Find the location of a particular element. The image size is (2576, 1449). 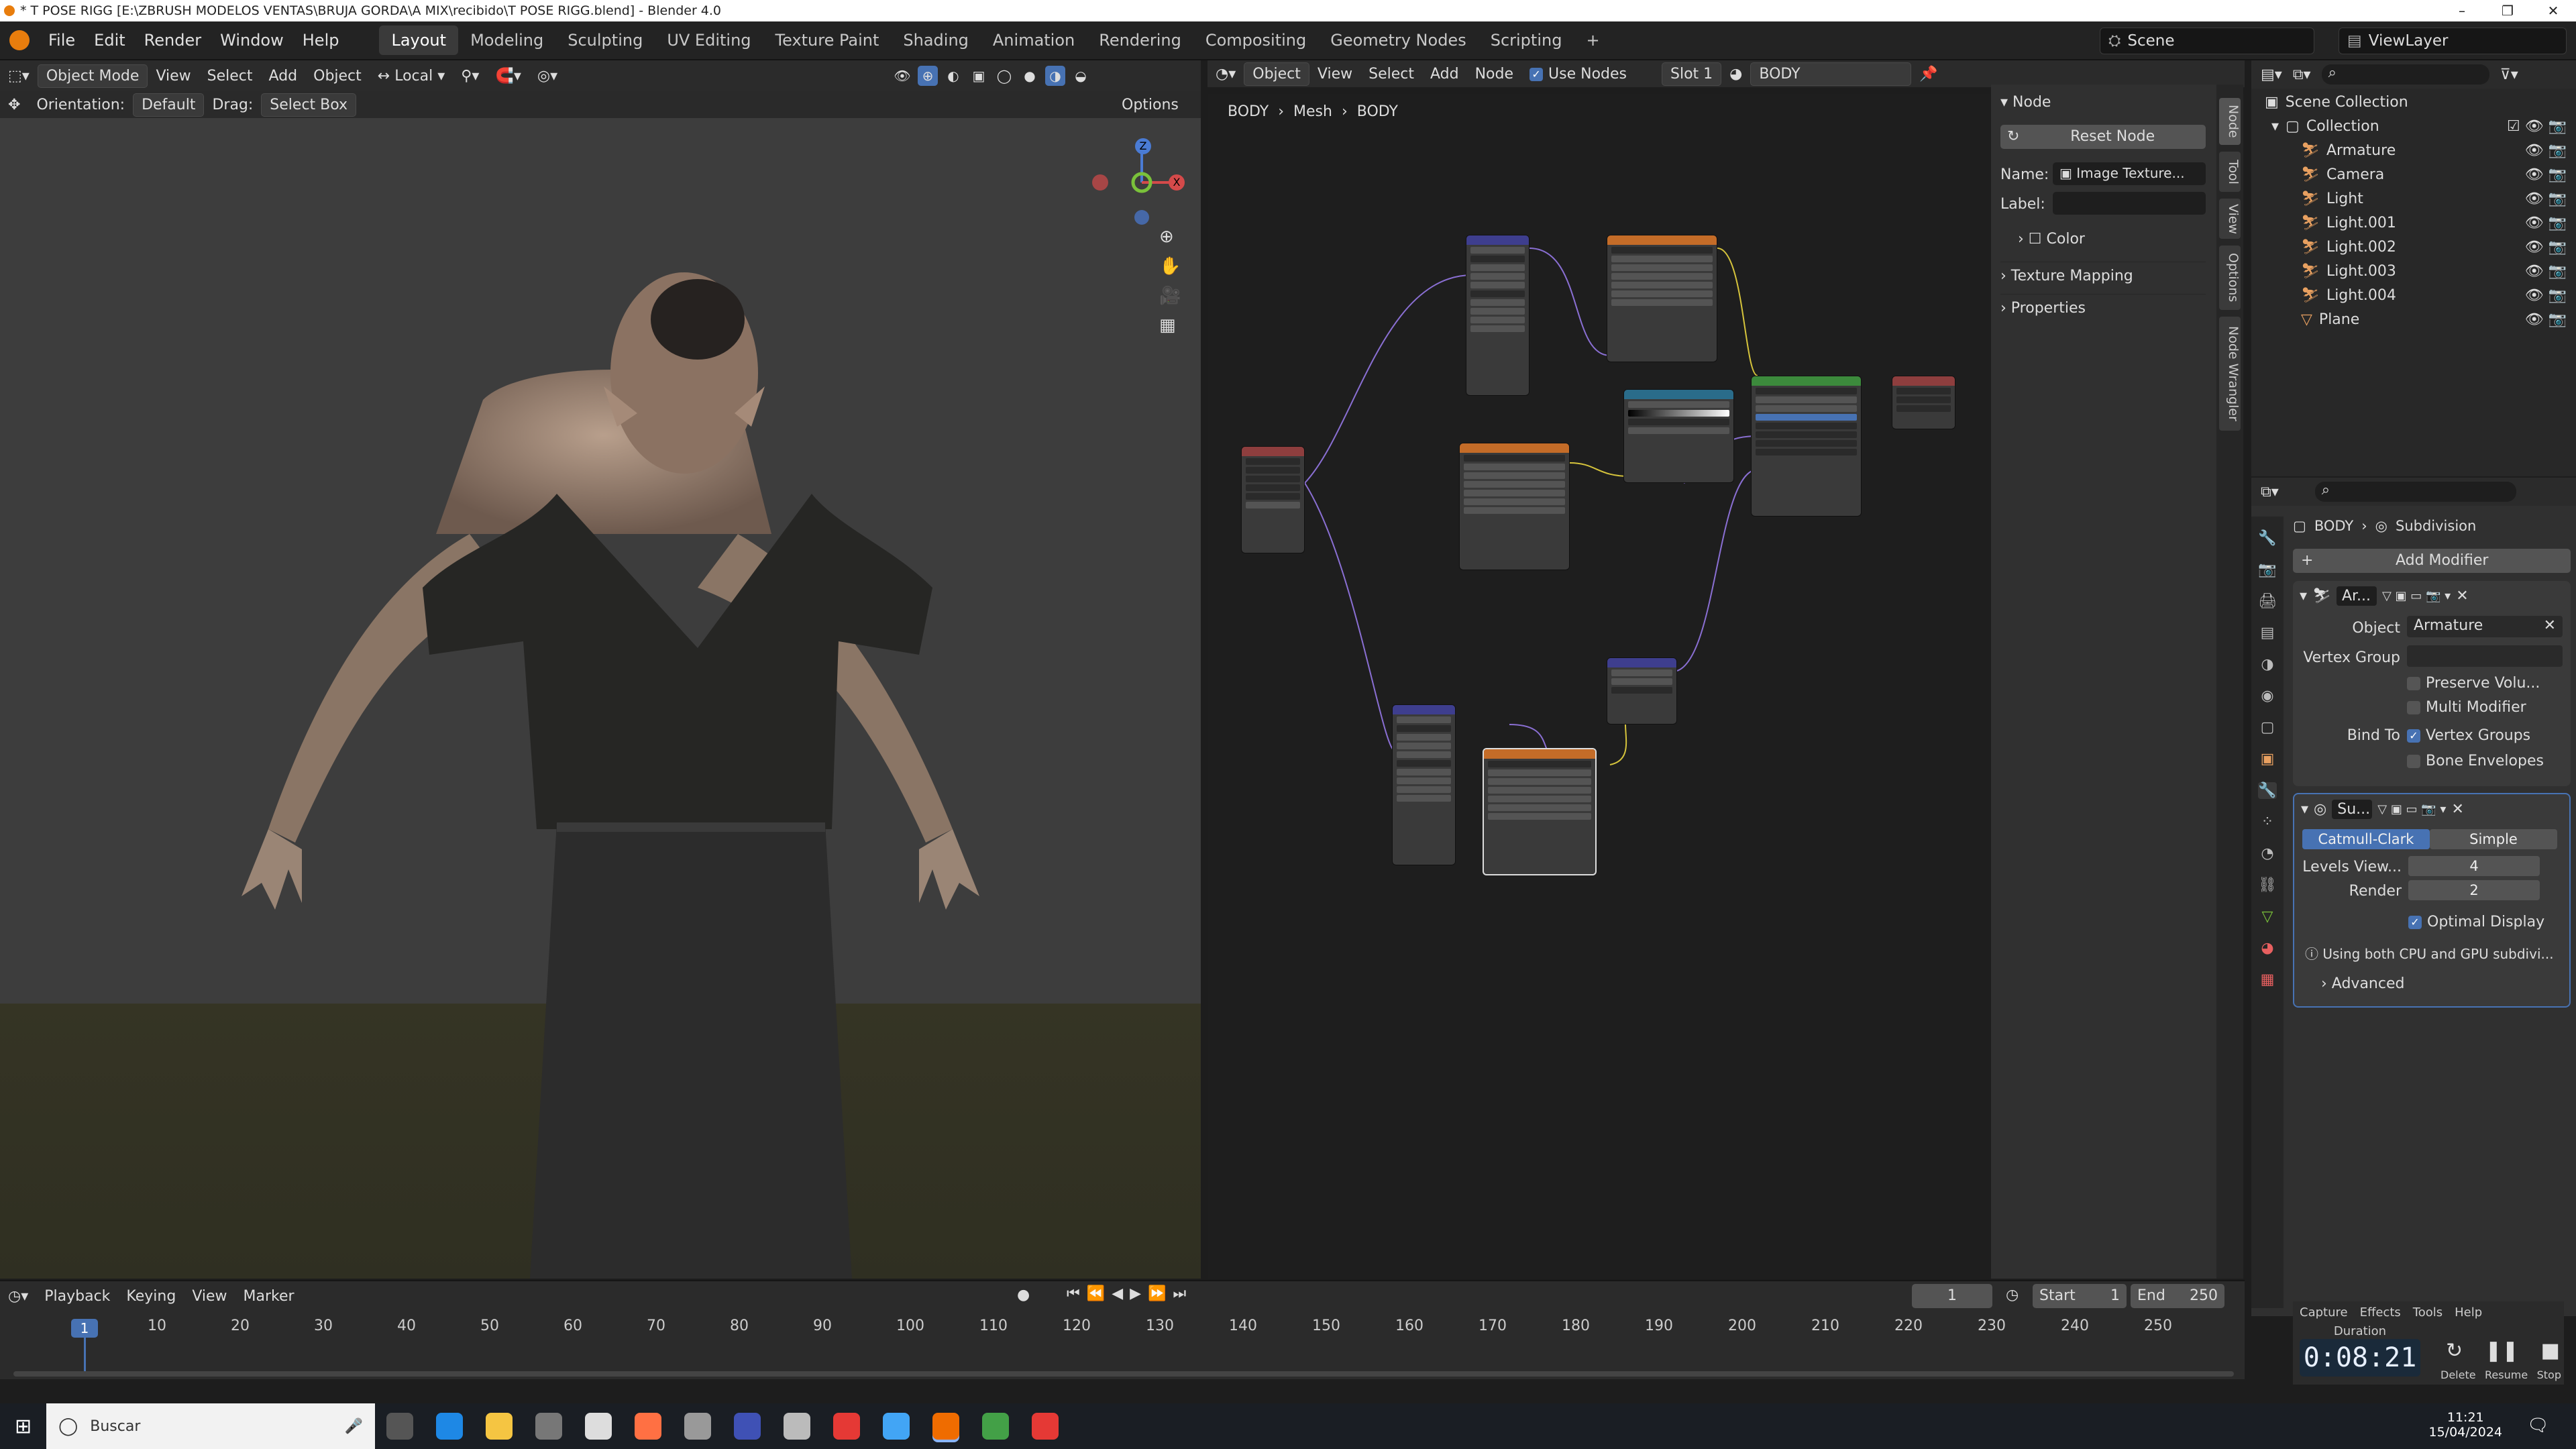

playback-controls: ⏮⏪◀▶⏩⏭ is located at coordinates (1130, 1293).